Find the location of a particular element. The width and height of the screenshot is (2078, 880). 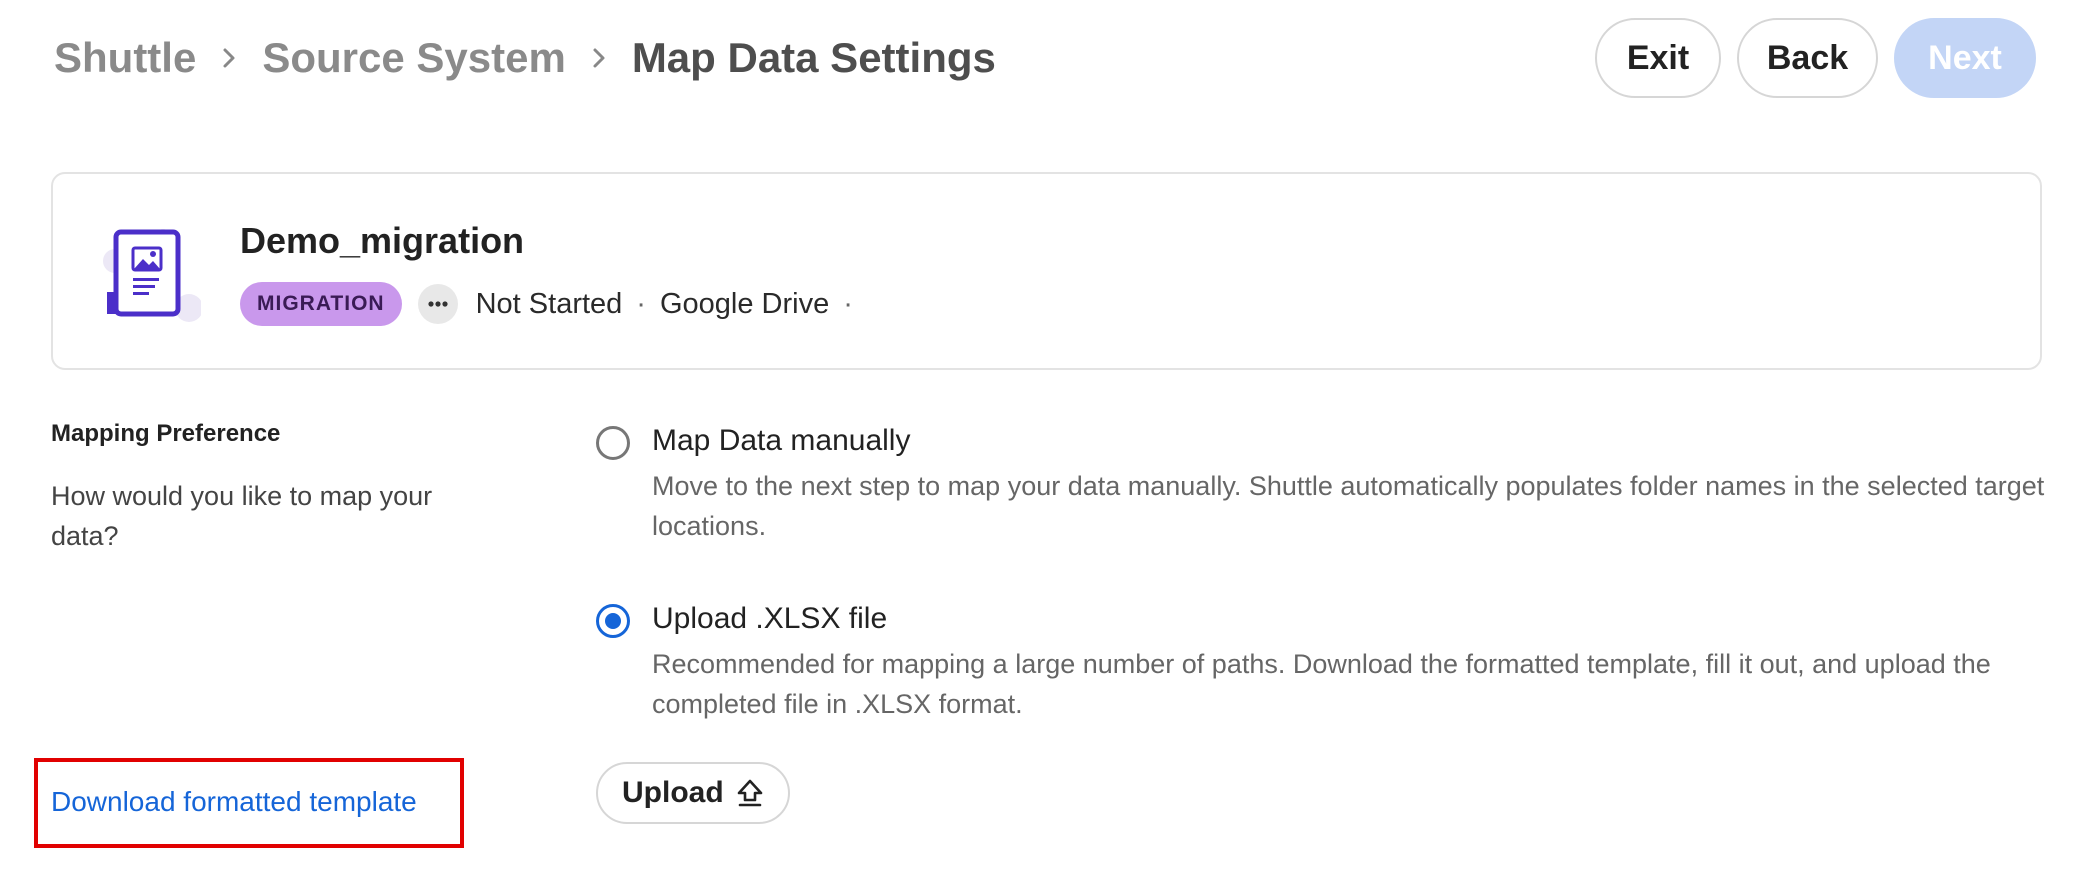

migration-meta: MIGRATION Not Started · Google Drive · is located at coordinates (553, 304).